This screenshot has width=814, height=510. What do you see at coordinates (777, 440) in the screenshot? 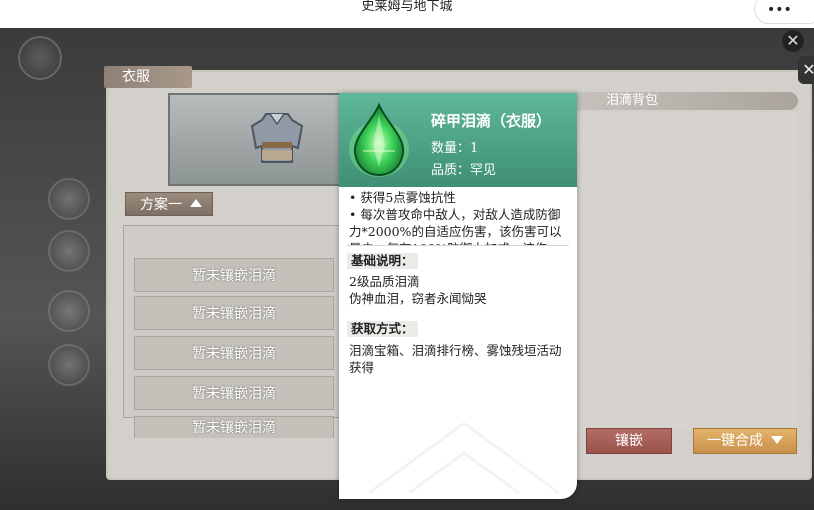
I see `chevron-down-icon` at bounding box center [777, 440].